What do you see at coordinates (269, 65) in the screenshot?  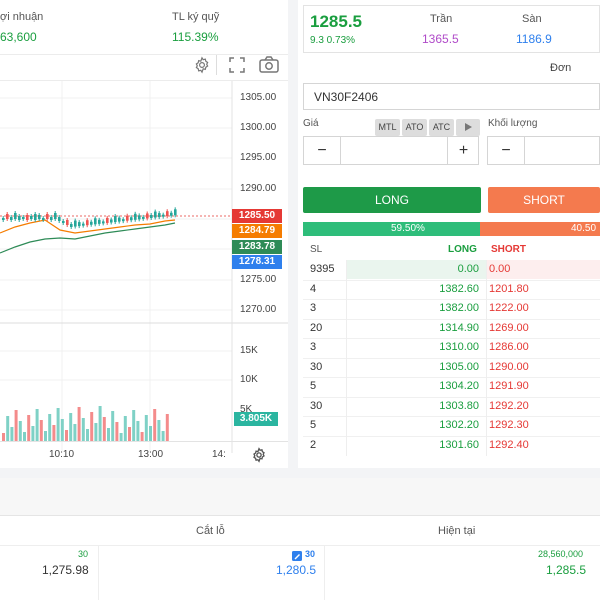 I see `camera-icon` at bounding box center [269, 65].